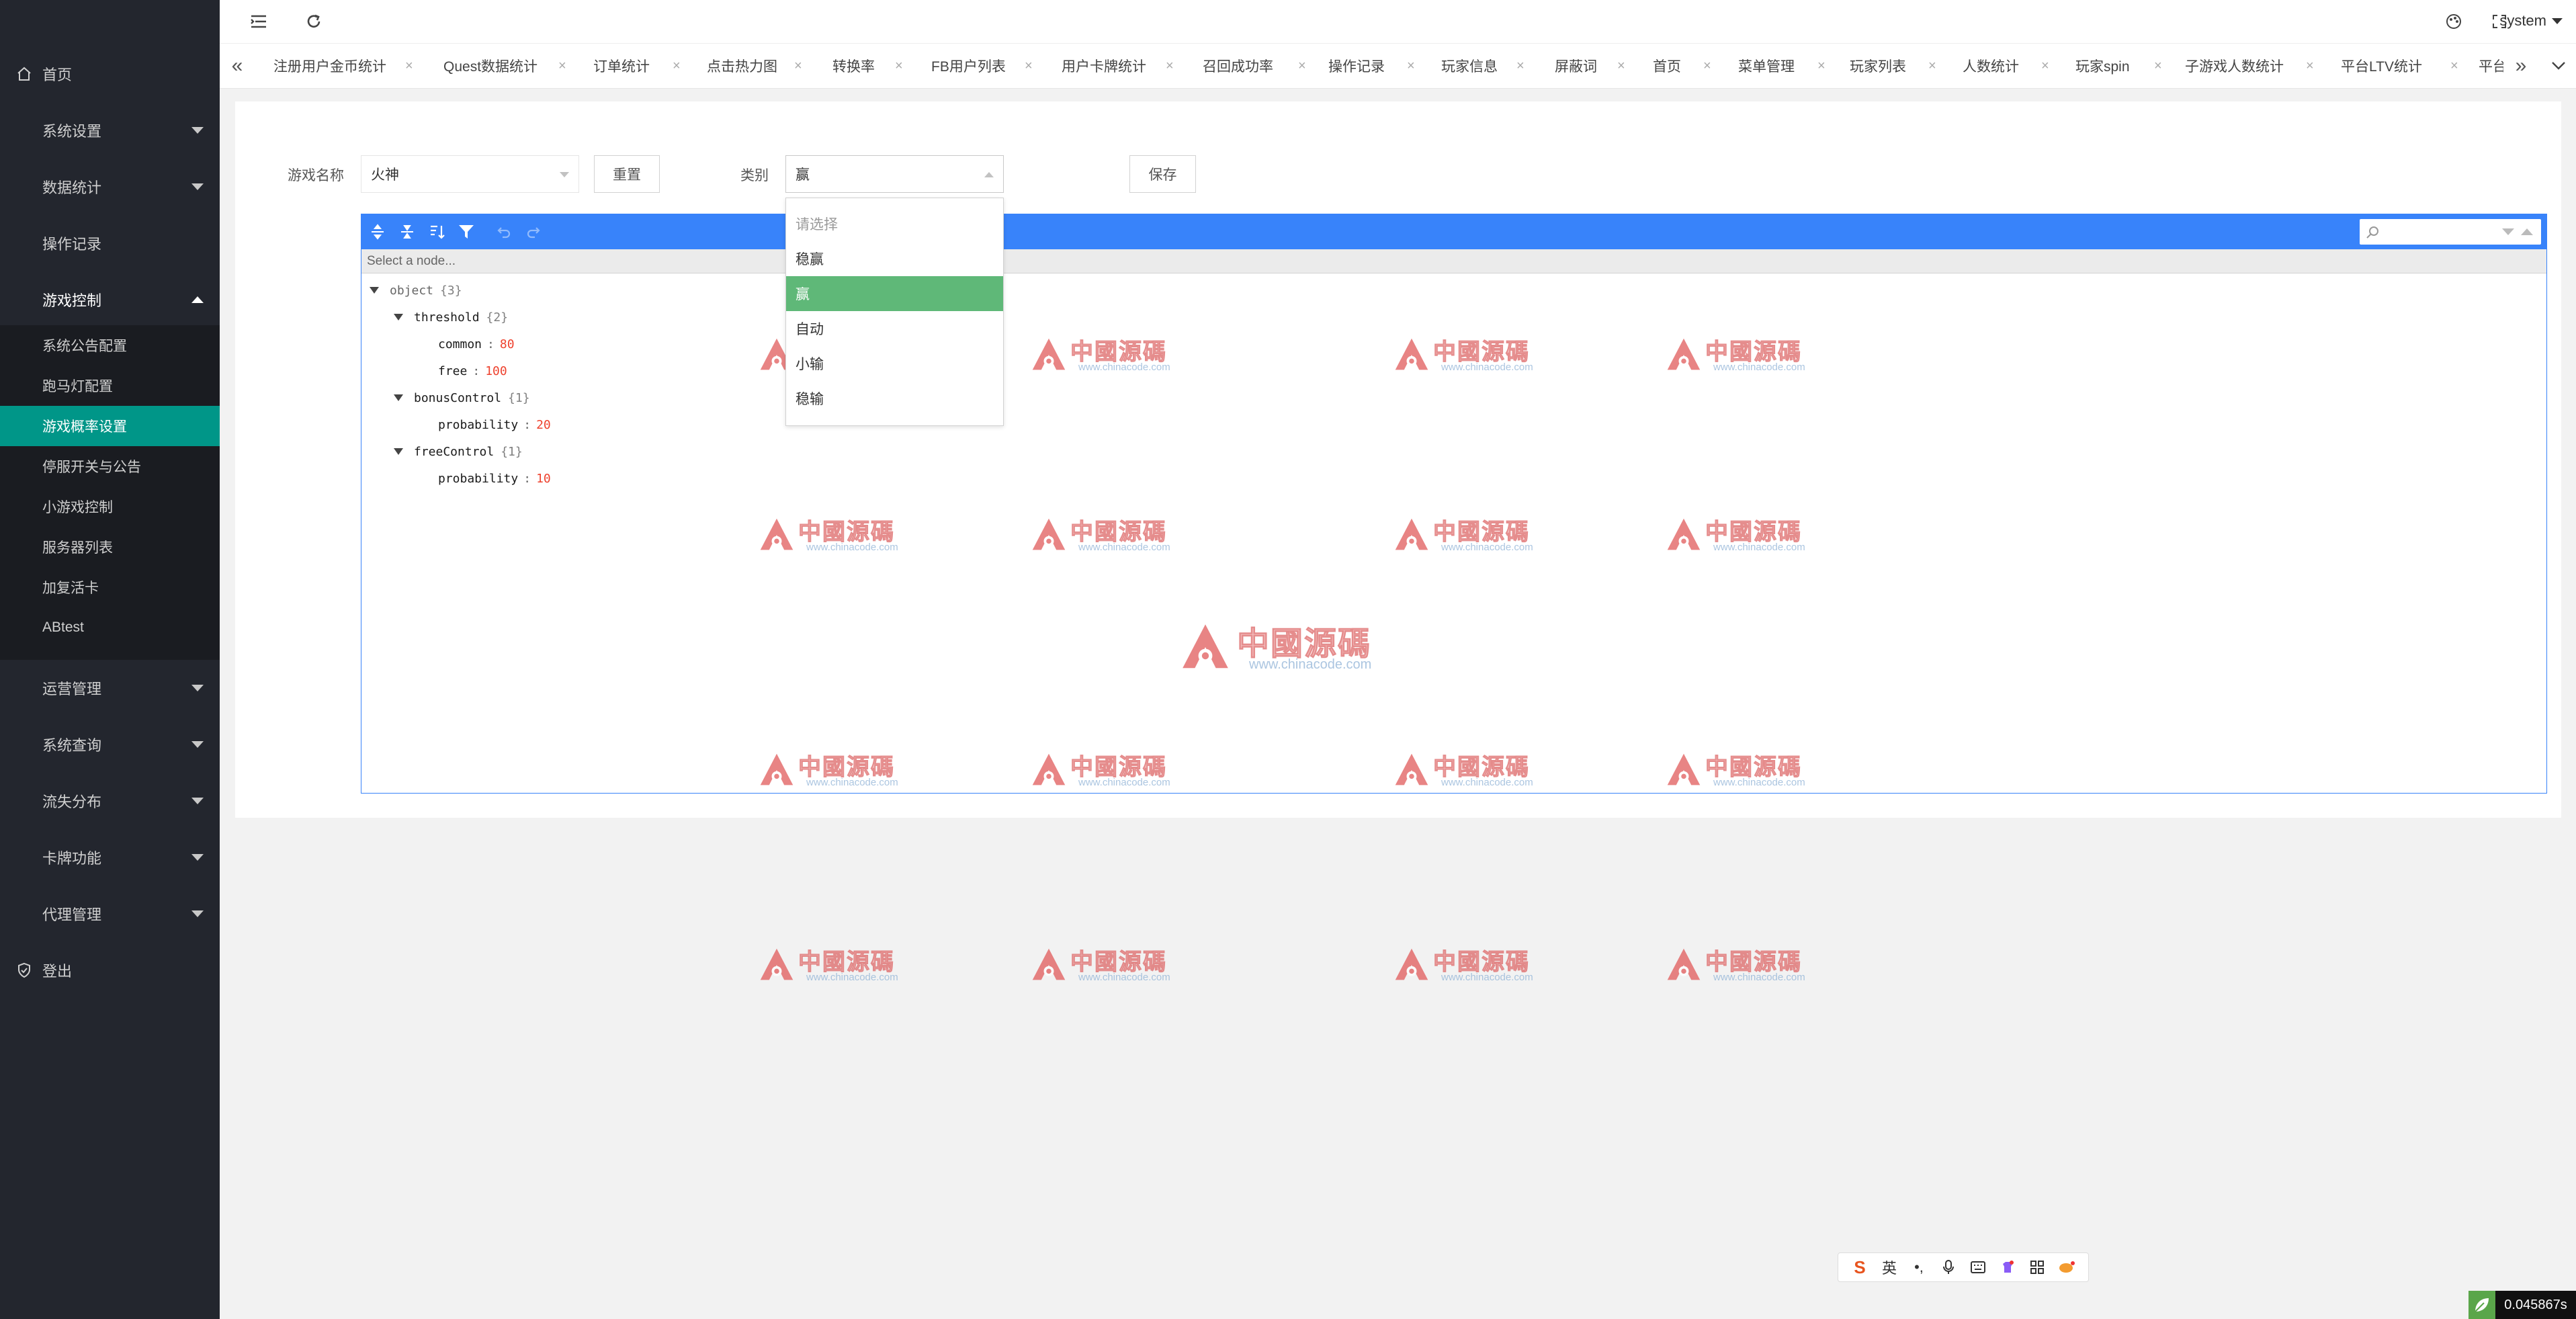 This screenshot has width=2576, height=1319. Describe the element at coordinates (867, 66) in the screenshot. I see `tab-item: 转换率 ×` at that location.